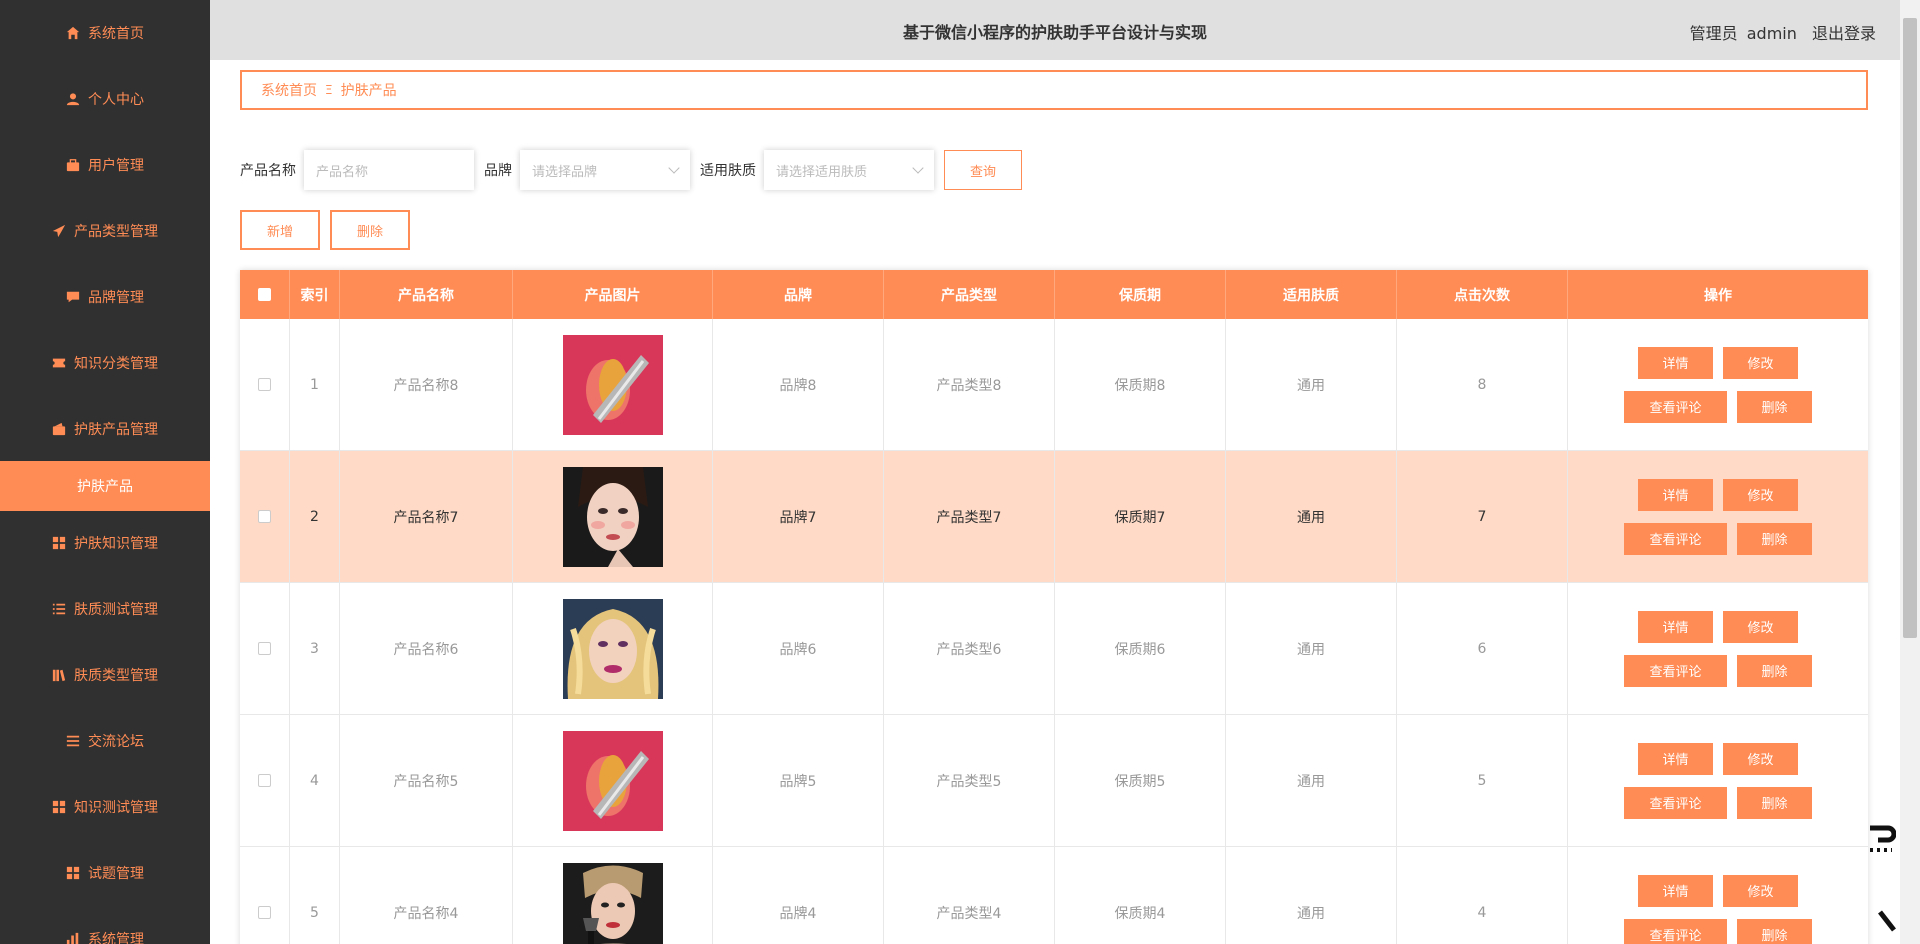 The height and width of the screenshot is (944, 1920). I want to click on cell-clicks: 5, so click(1482, 780).